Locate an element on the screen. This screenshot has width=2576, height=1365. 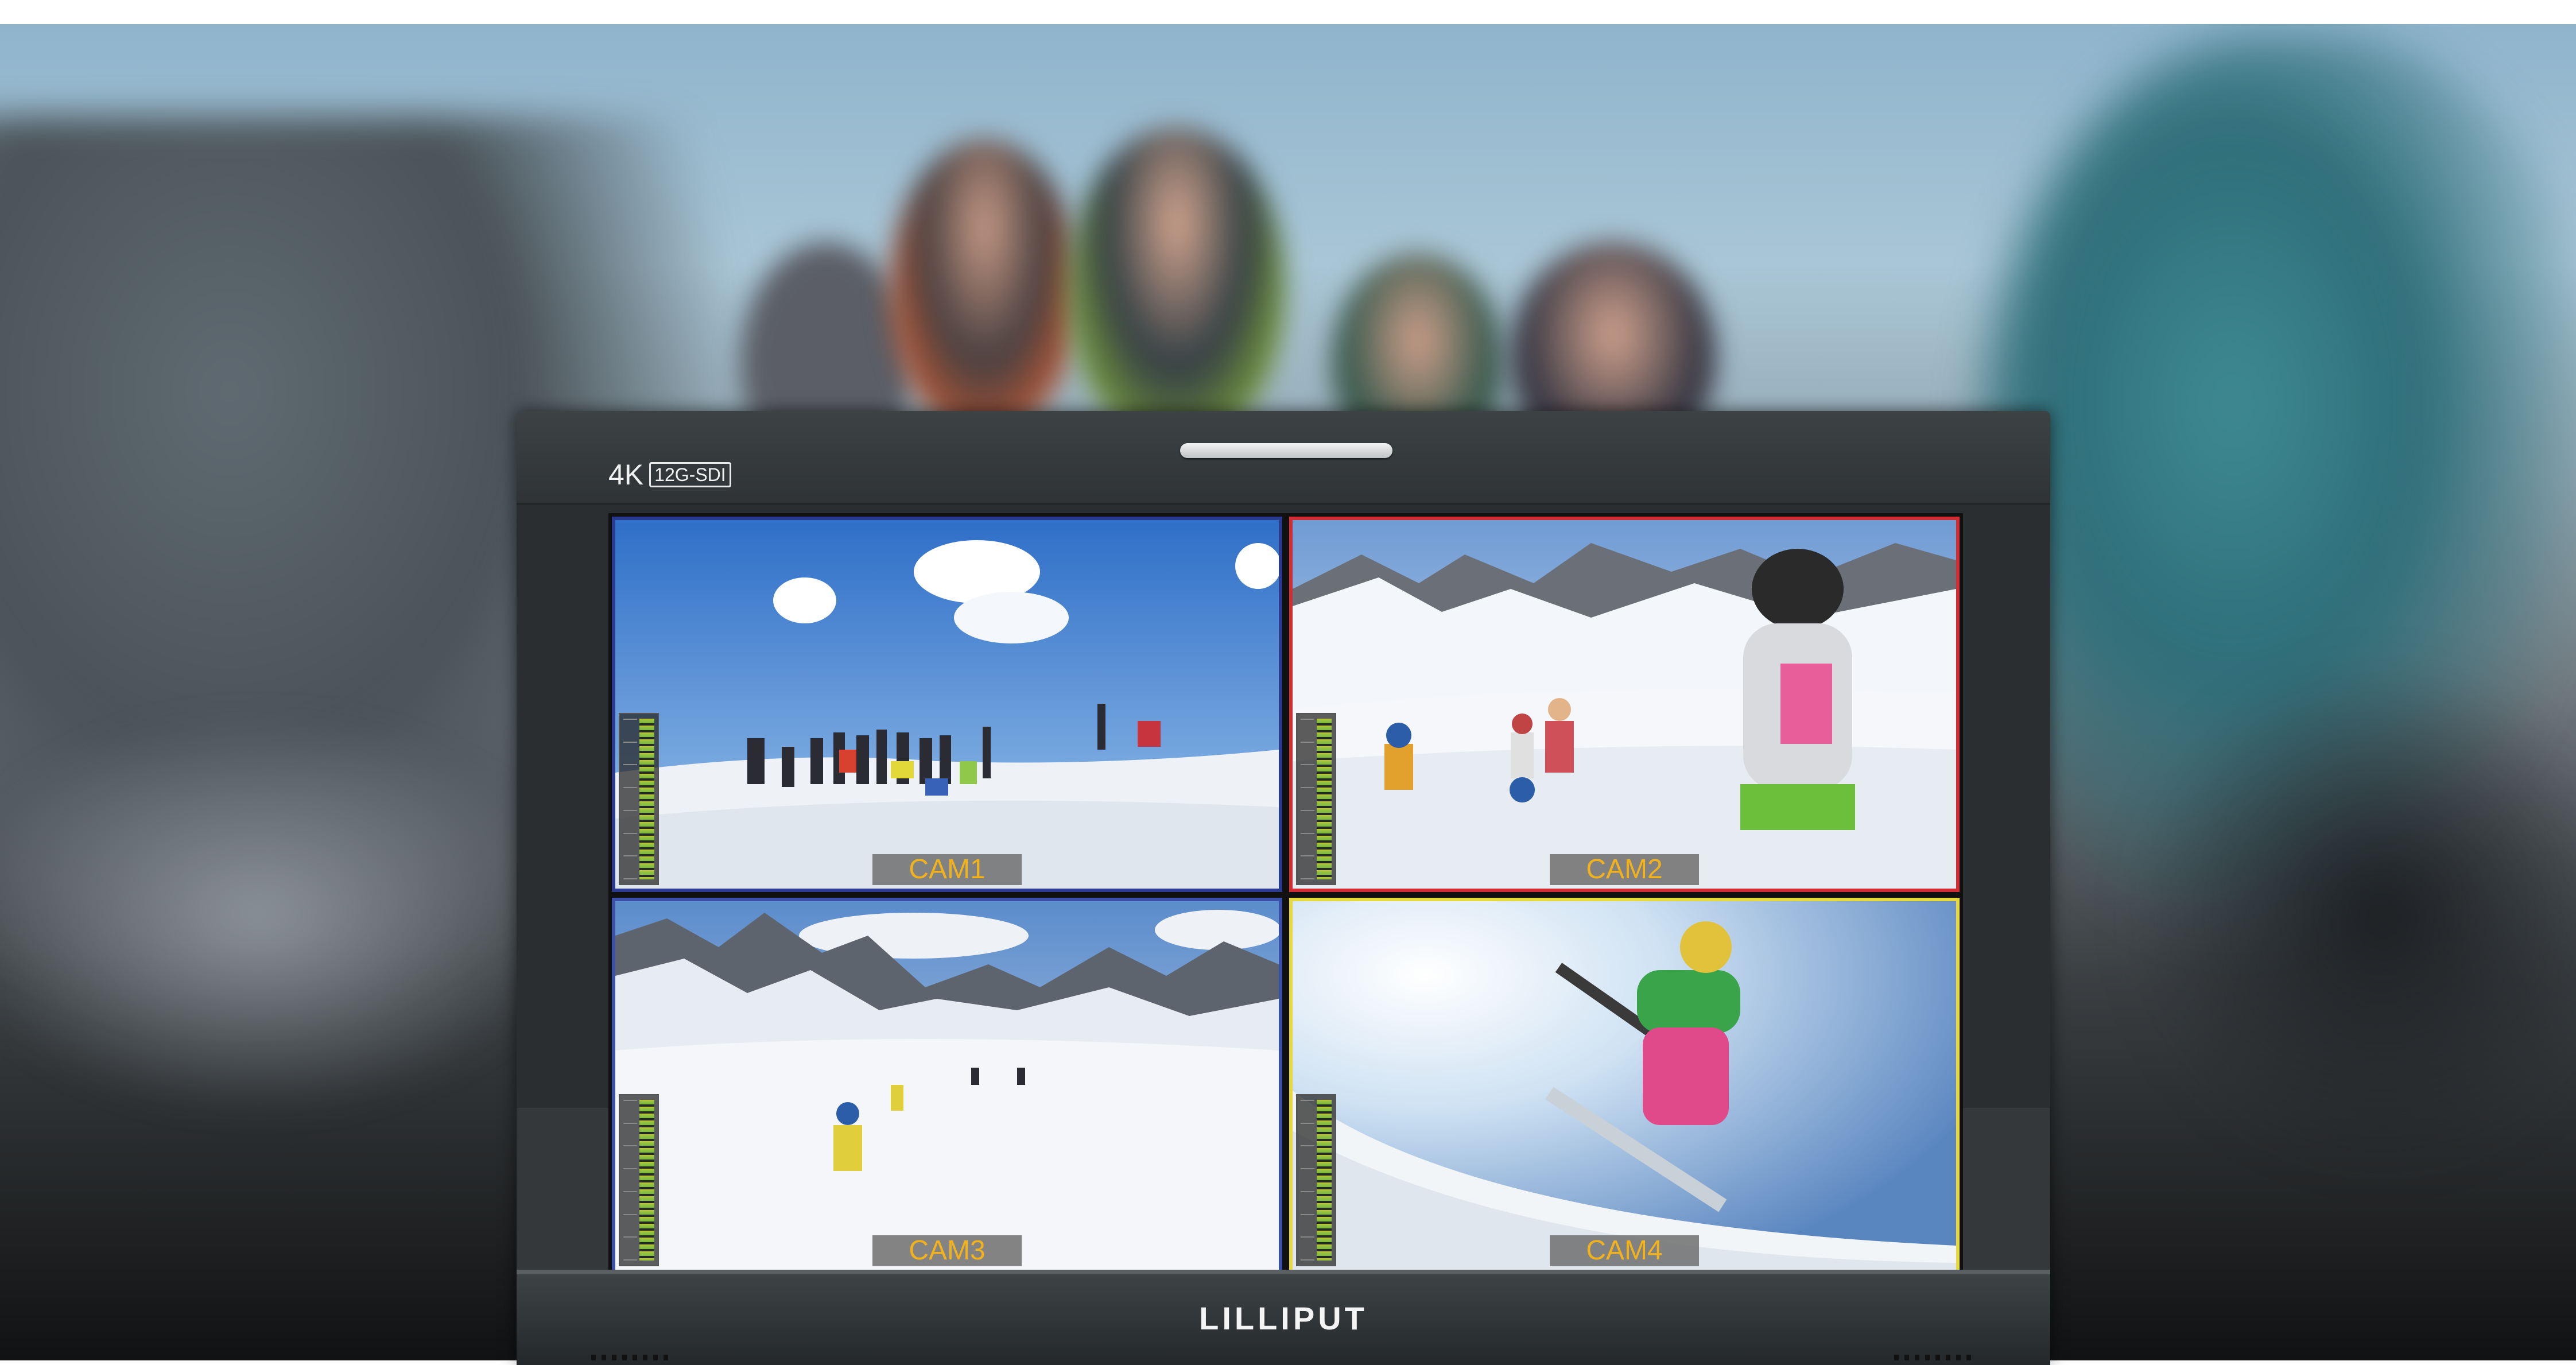
cam-label: CAM3 is located at coordinates (947, 1251).